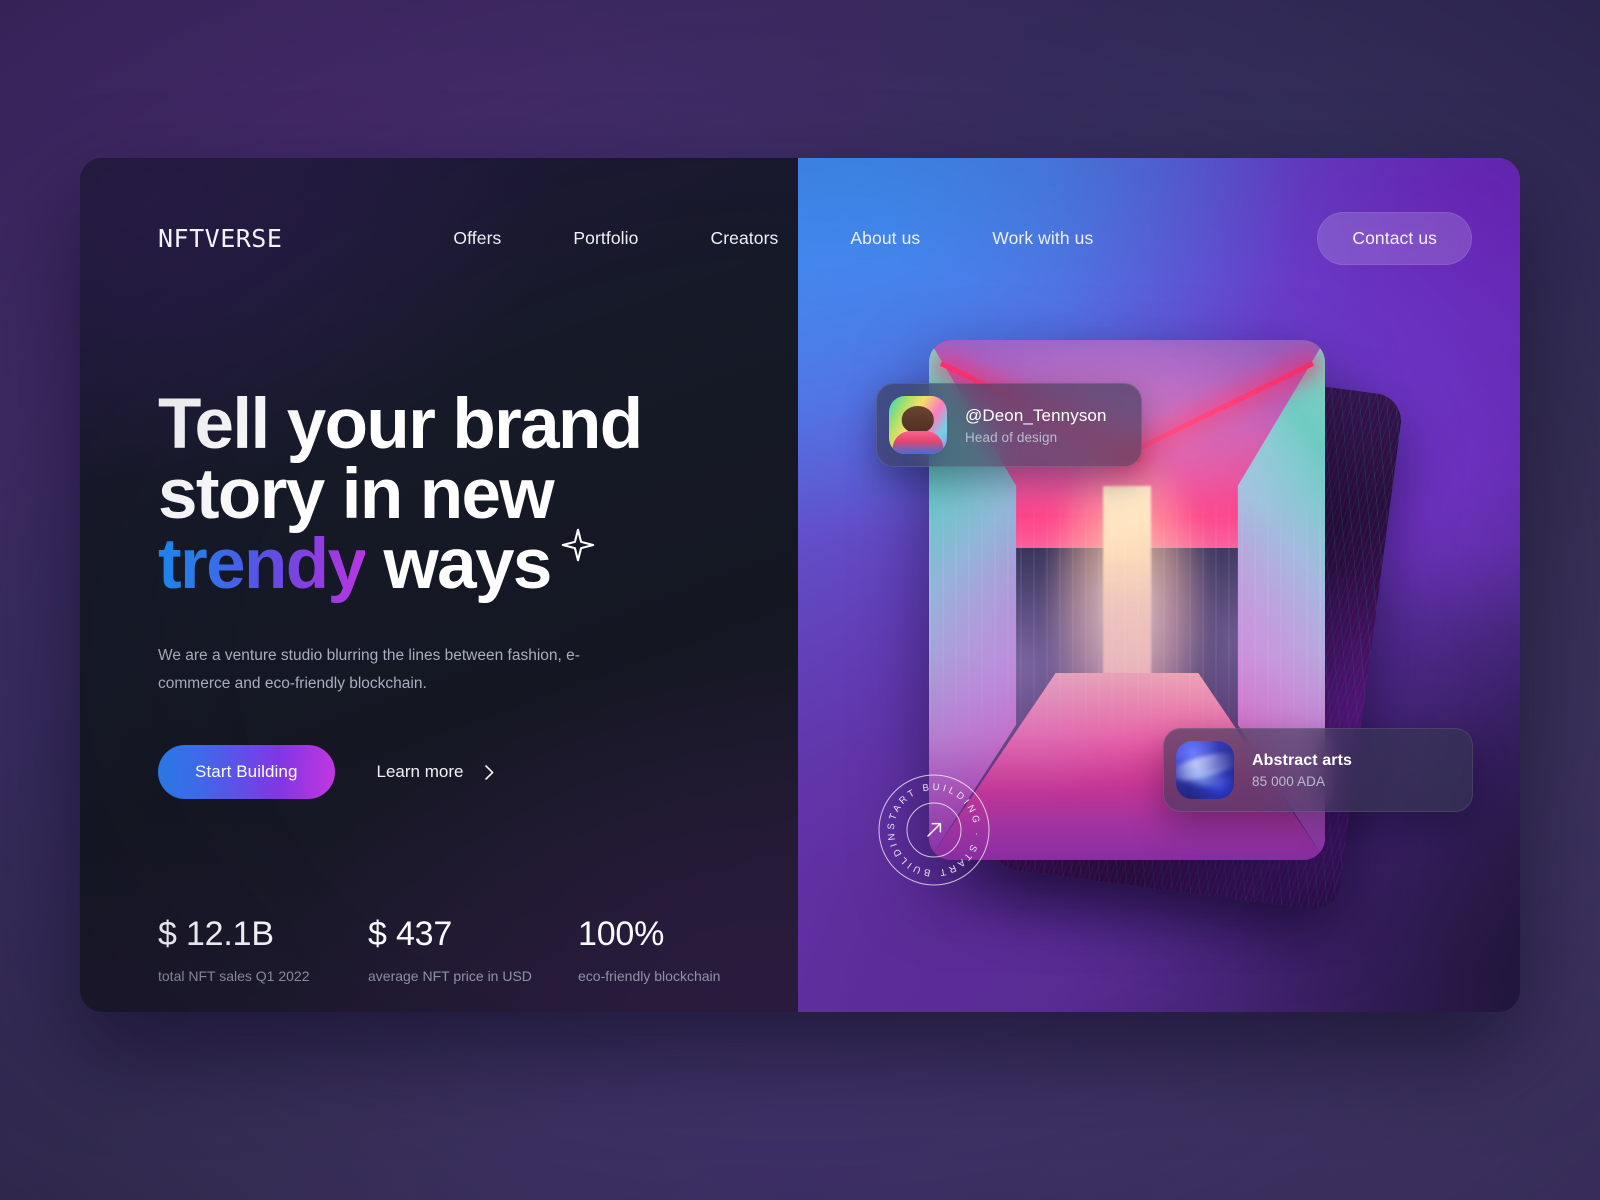 The height and width of the screenshot is (1200, 1600). Describe the element at coordinates (420, 772) in the screenshot. I see `learn-more-label: Learn more` at that location.